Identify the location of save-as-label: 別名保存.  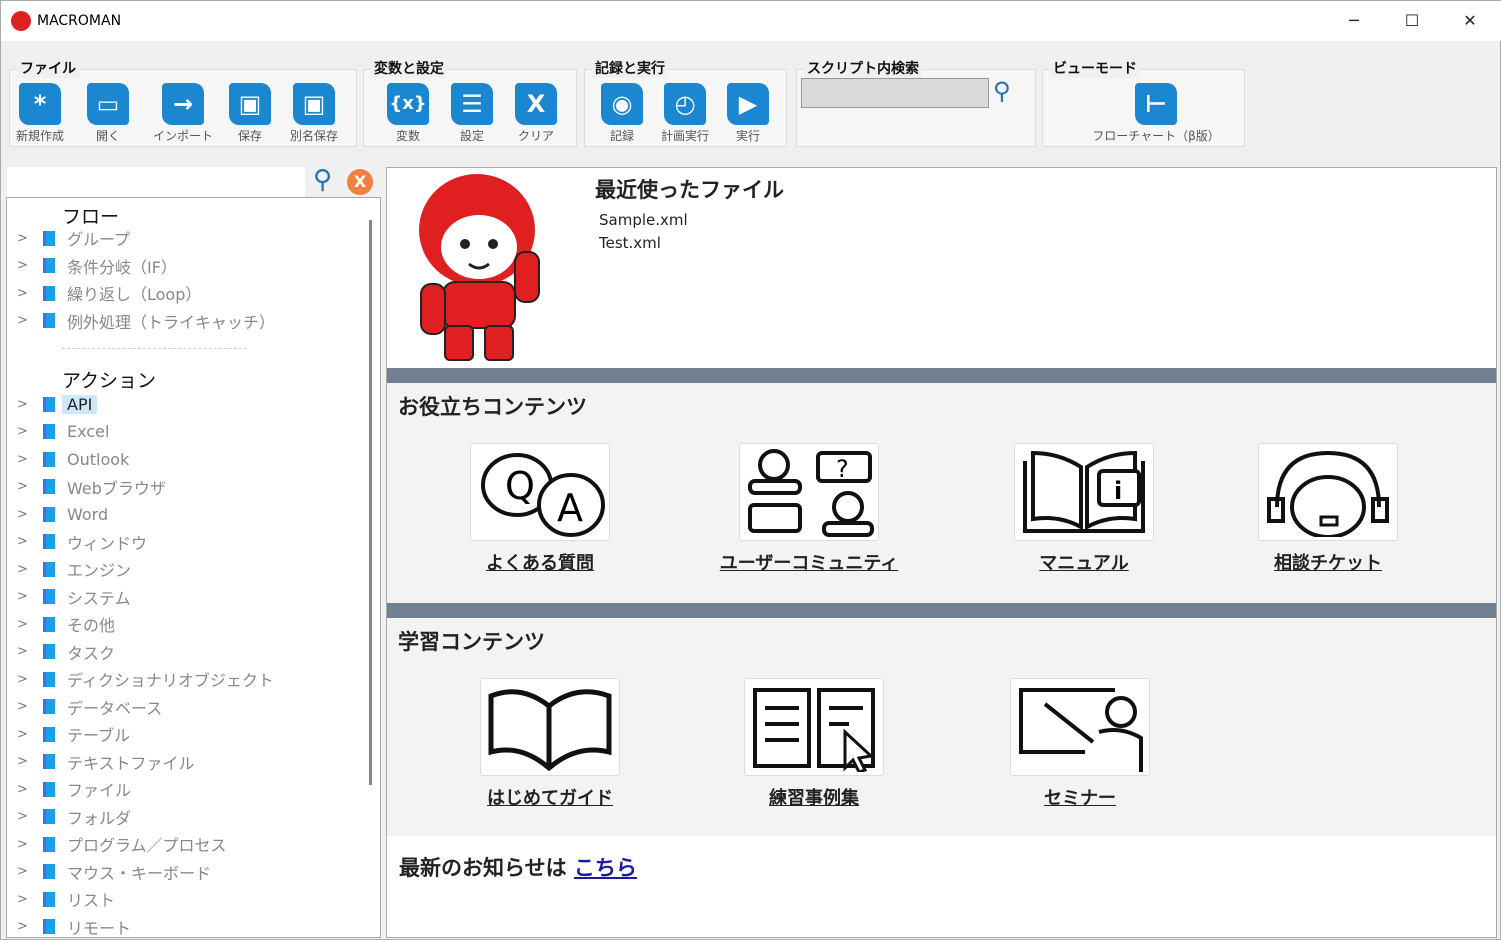
(313, 136).